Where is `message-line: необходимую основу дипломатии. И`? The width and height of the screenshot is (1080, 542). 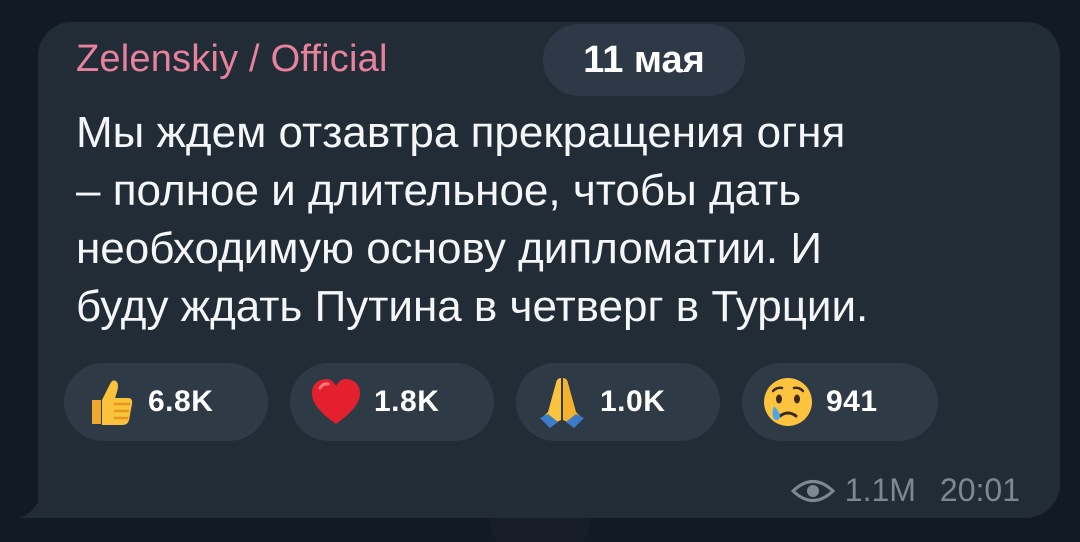
message-line: необходимую основу дипломатии. И is located at coordinates (449, 248).